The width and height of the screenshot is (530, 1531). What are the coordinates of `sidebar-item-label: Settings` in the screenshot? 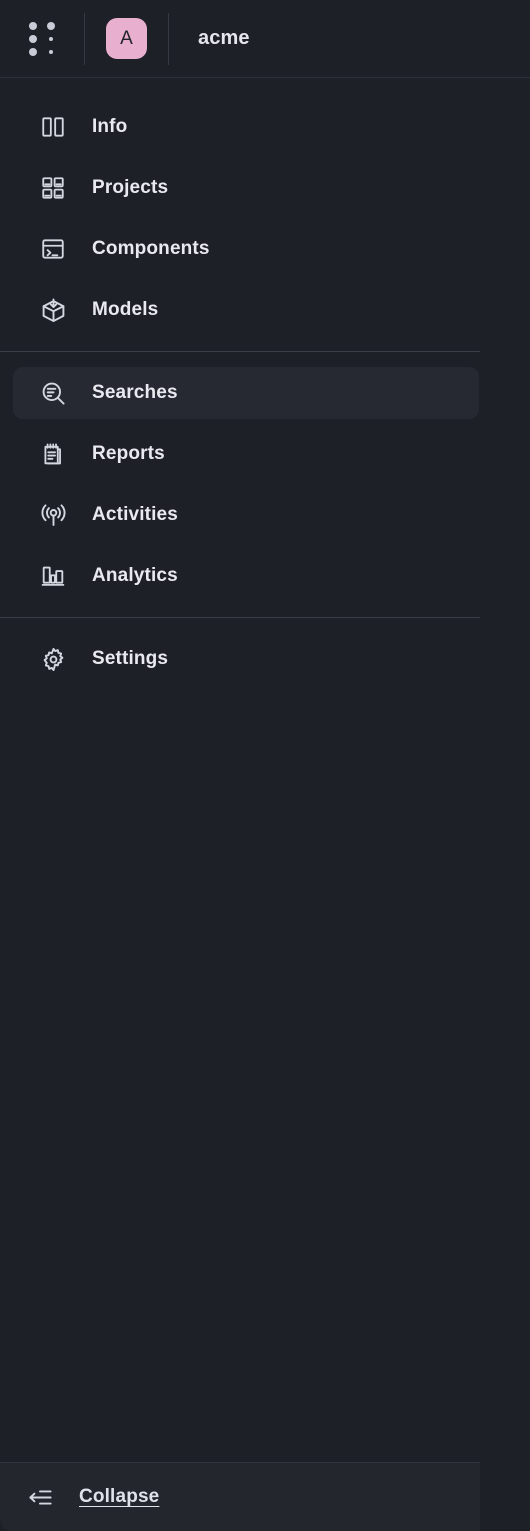 It's located at (130, 658).